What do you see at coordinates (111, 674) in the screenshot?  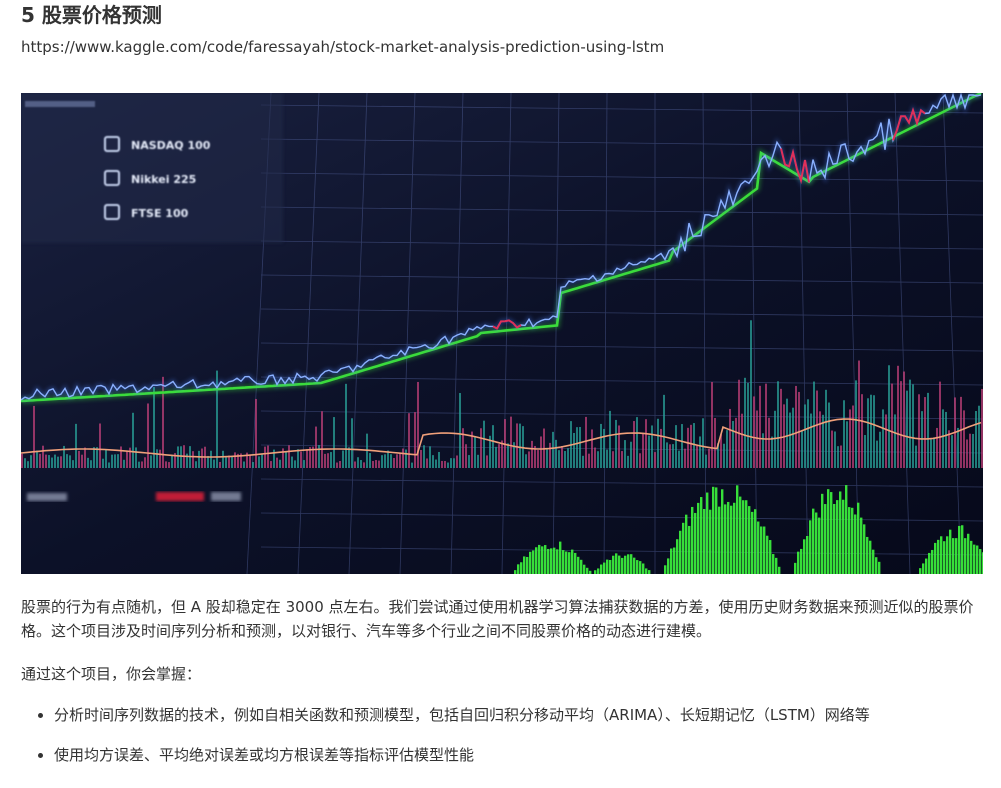 I see `learn-heading: 通过这个项目，你会掌握：` at bounding box center [111, 674].